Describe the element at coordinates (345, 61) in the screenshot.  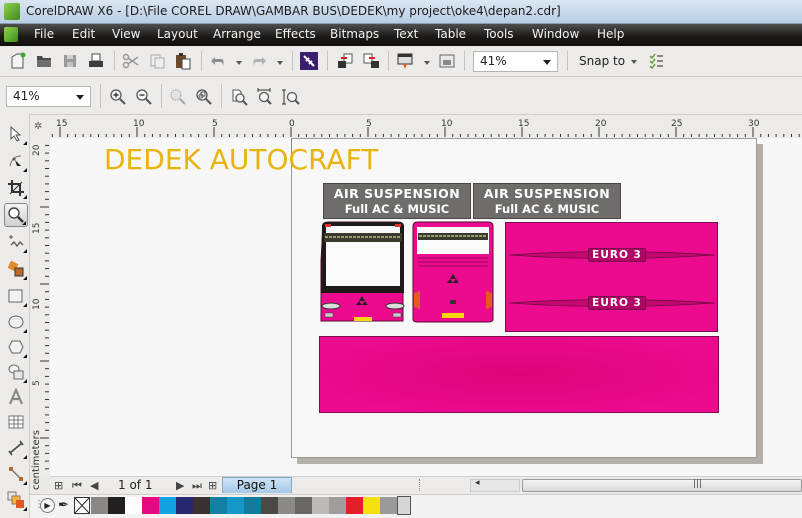
I see `import-button` at that location.